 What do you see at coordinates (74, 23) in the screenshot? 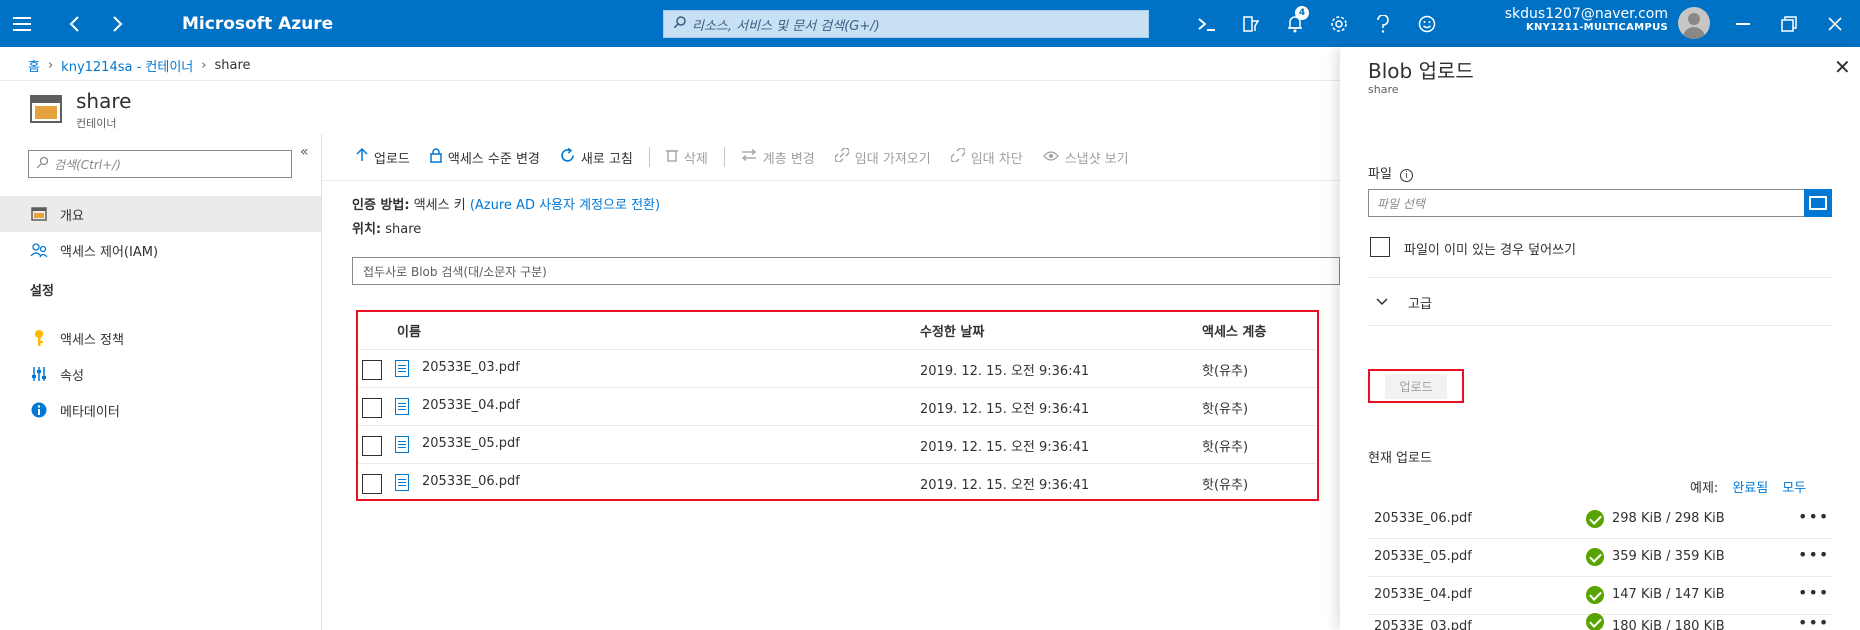
I see `back-icon` at bounding box center [74, 23].